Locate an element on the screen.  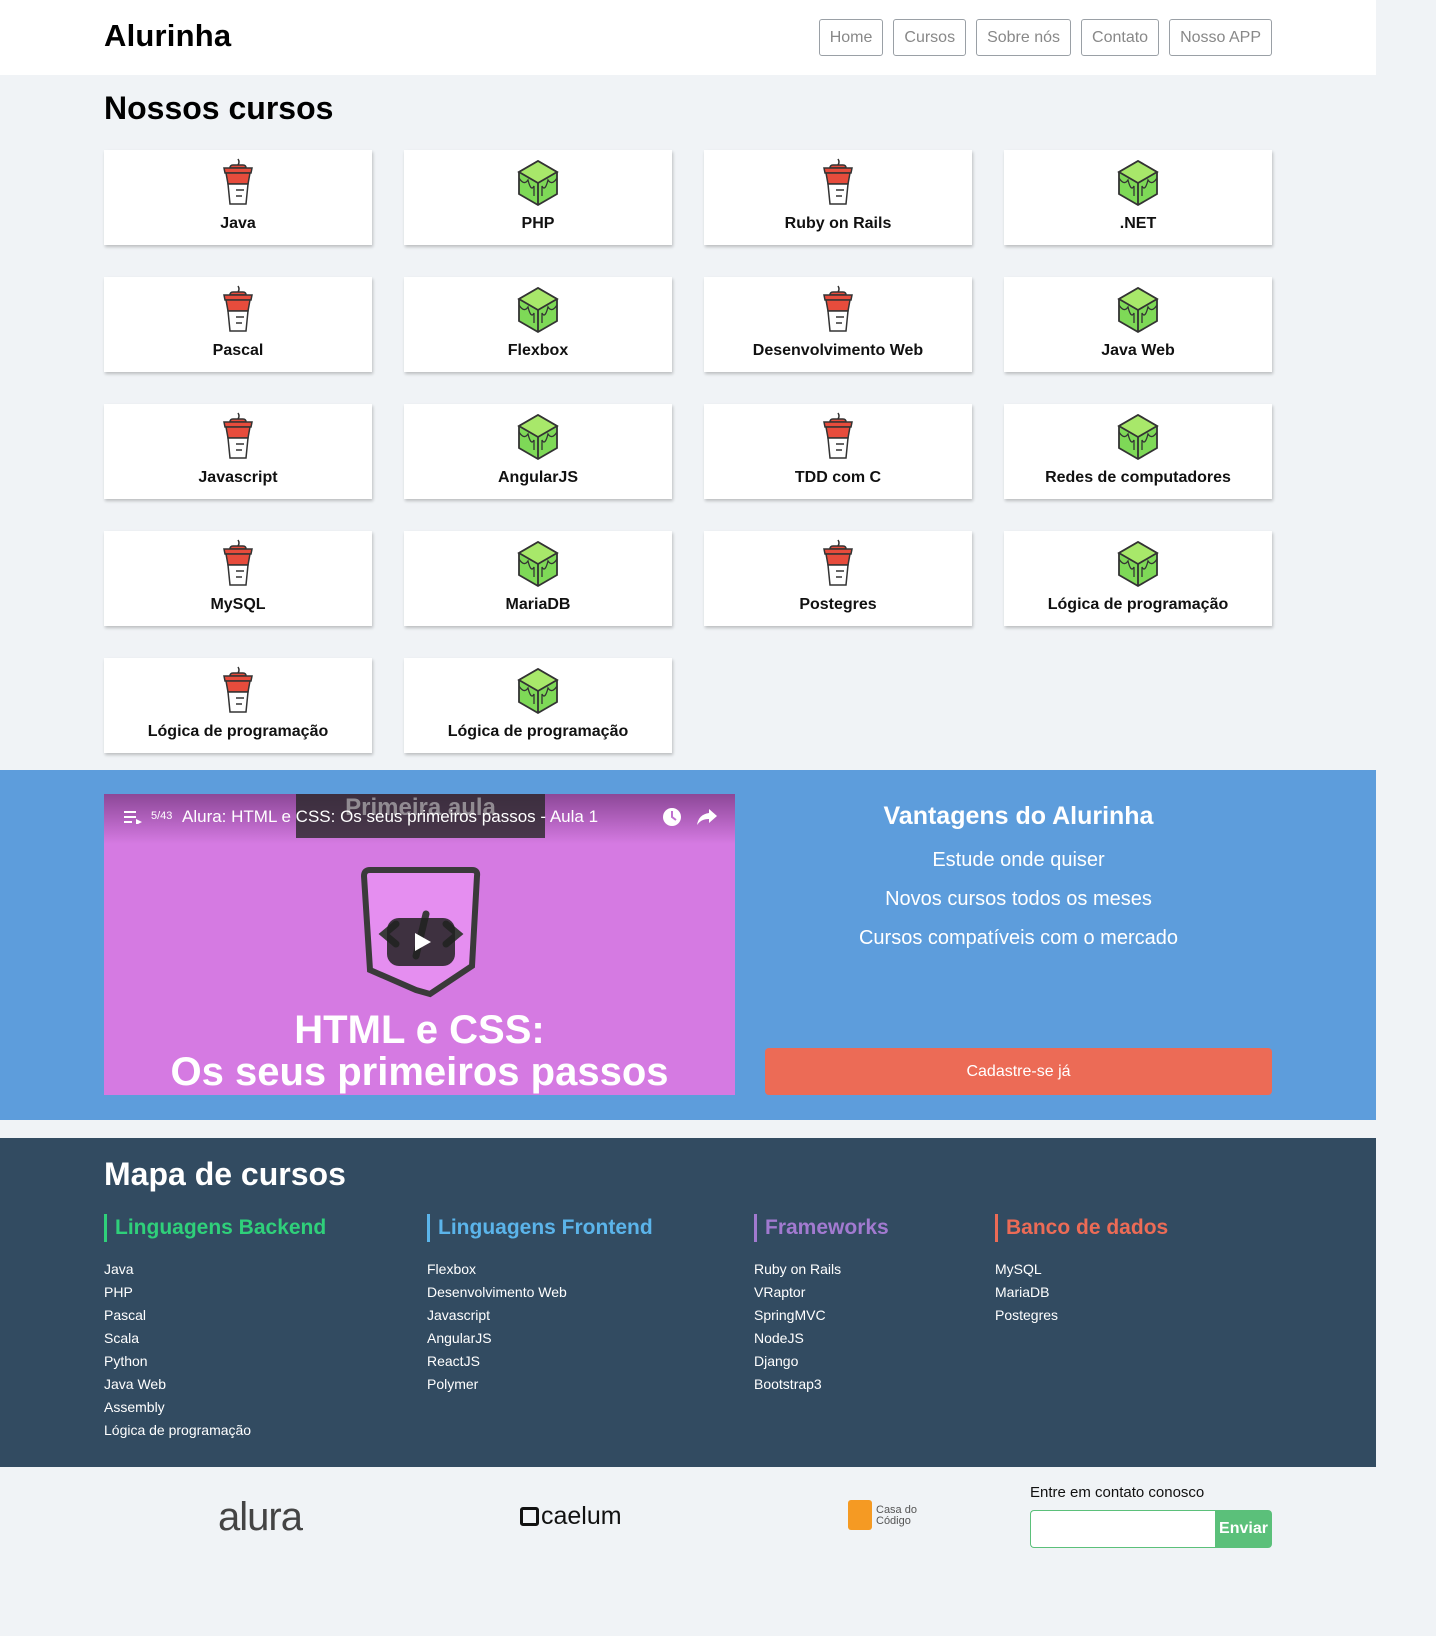
video-headline-2: Os seus primeiros passos is located at coordinates (419, 1072).